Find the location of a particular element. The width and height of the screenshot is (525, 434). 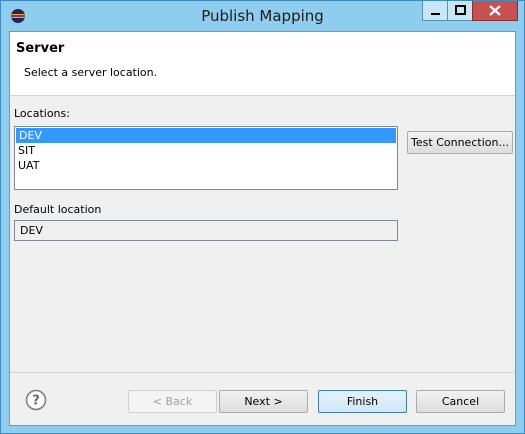

locations-label: Locations: is located at coordinates (42, 113).